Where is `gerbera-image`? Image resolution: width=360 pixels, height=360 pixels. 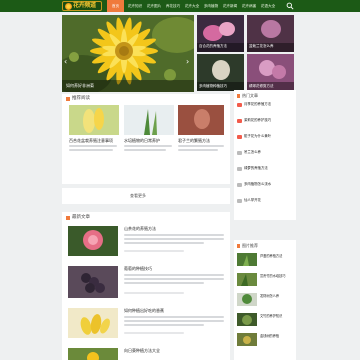 gerbera-image is located at coordinates (128, 53).